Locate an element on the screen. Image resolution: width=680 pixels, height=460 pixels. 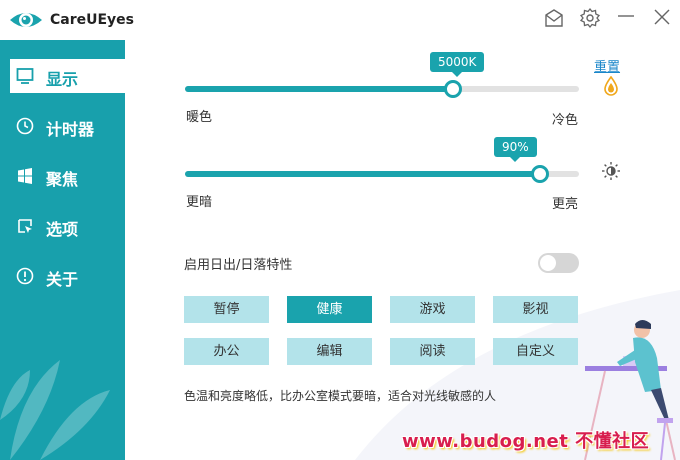
sidebar-item-label: 选项 is located at coordinates (62, 229).